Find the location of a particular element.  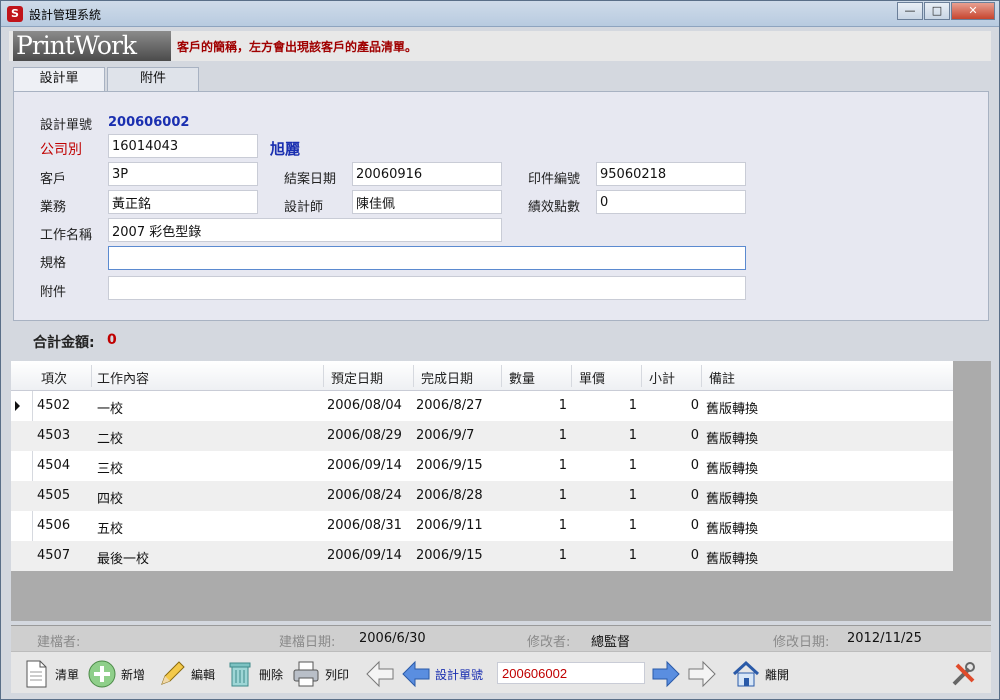

cell-no: 4507 is located at coordinates (62, 555).